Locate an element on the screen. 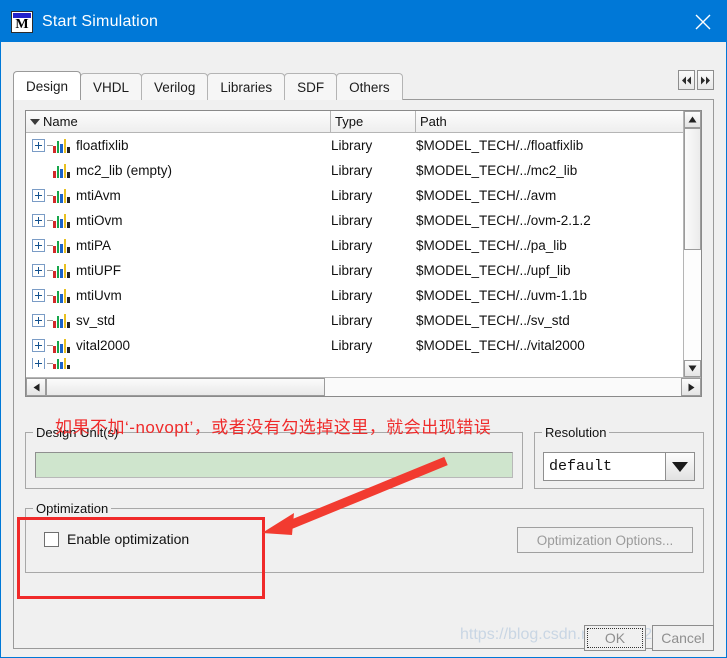  table-row-partial is located at coordinates (354, 363).